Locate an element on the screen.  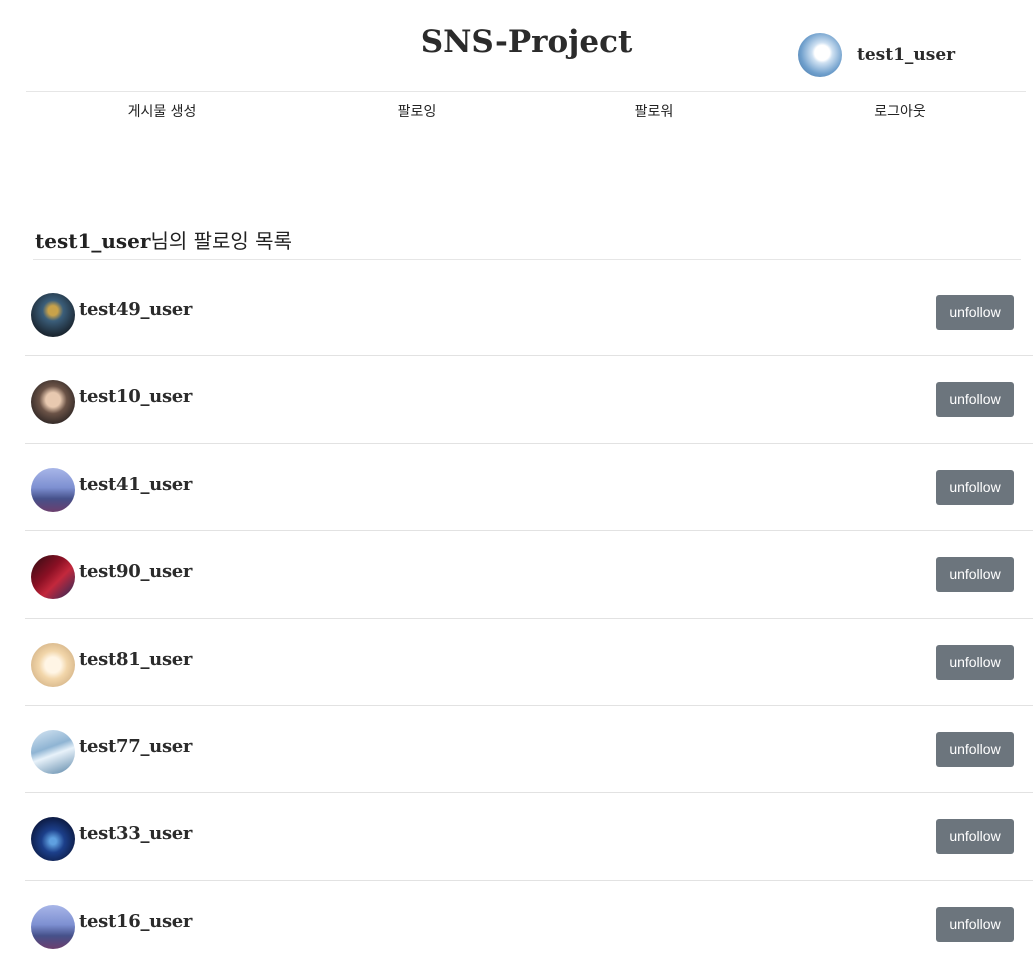
page-title-username: test1_user is located at coordinates (93, 241).